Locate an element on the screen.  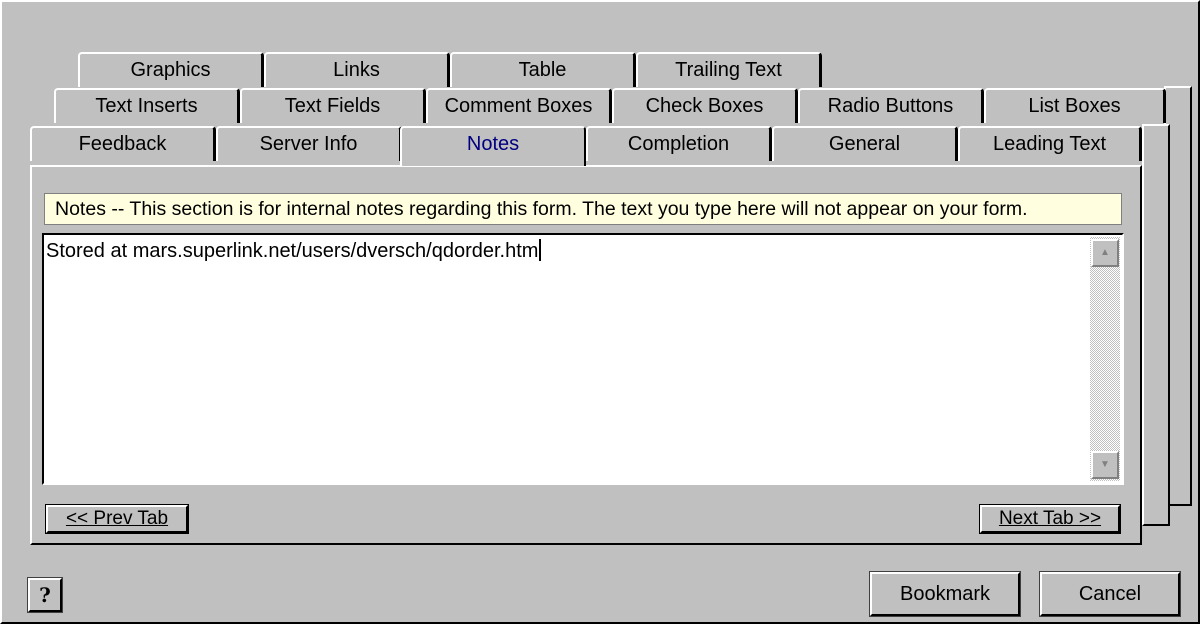
tab-table: Table is located at coordinates (543, 69).